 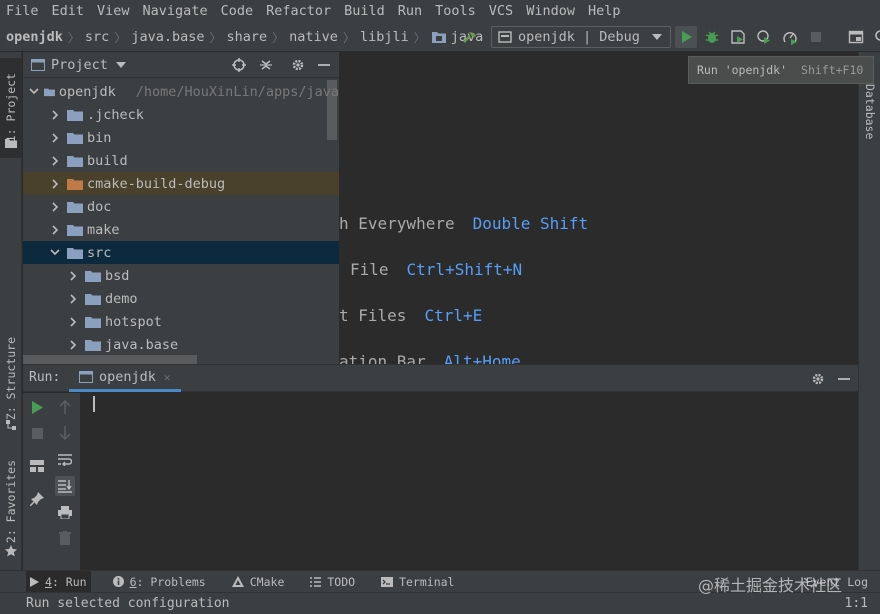 What do you see at coordinates (455, 11) in the screenshot?
I see `menu-tools: Tools` at bounding box center [455, 11].